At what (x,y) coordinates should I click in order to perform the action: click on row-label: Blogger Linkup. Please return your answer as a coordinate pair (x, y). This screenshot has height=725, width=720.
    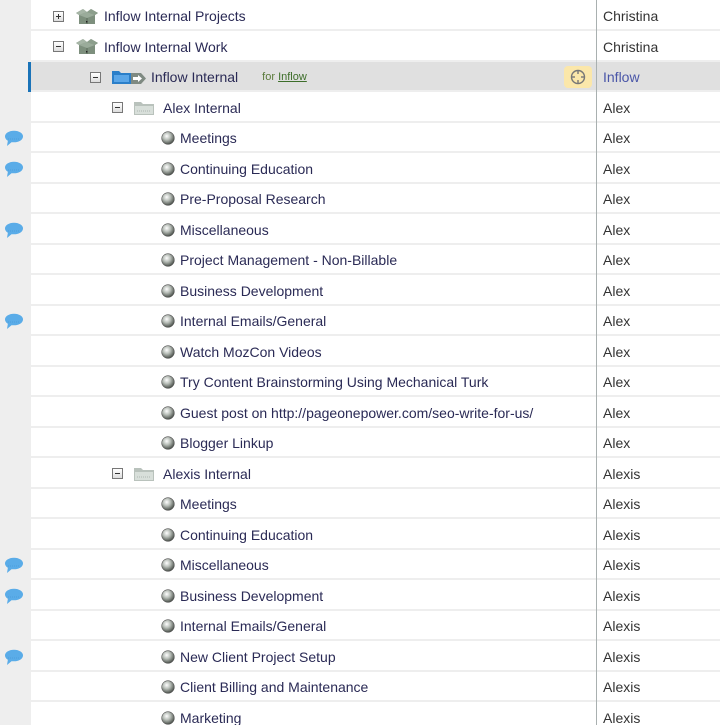
    Looking at the image, I should click on (226, 443).